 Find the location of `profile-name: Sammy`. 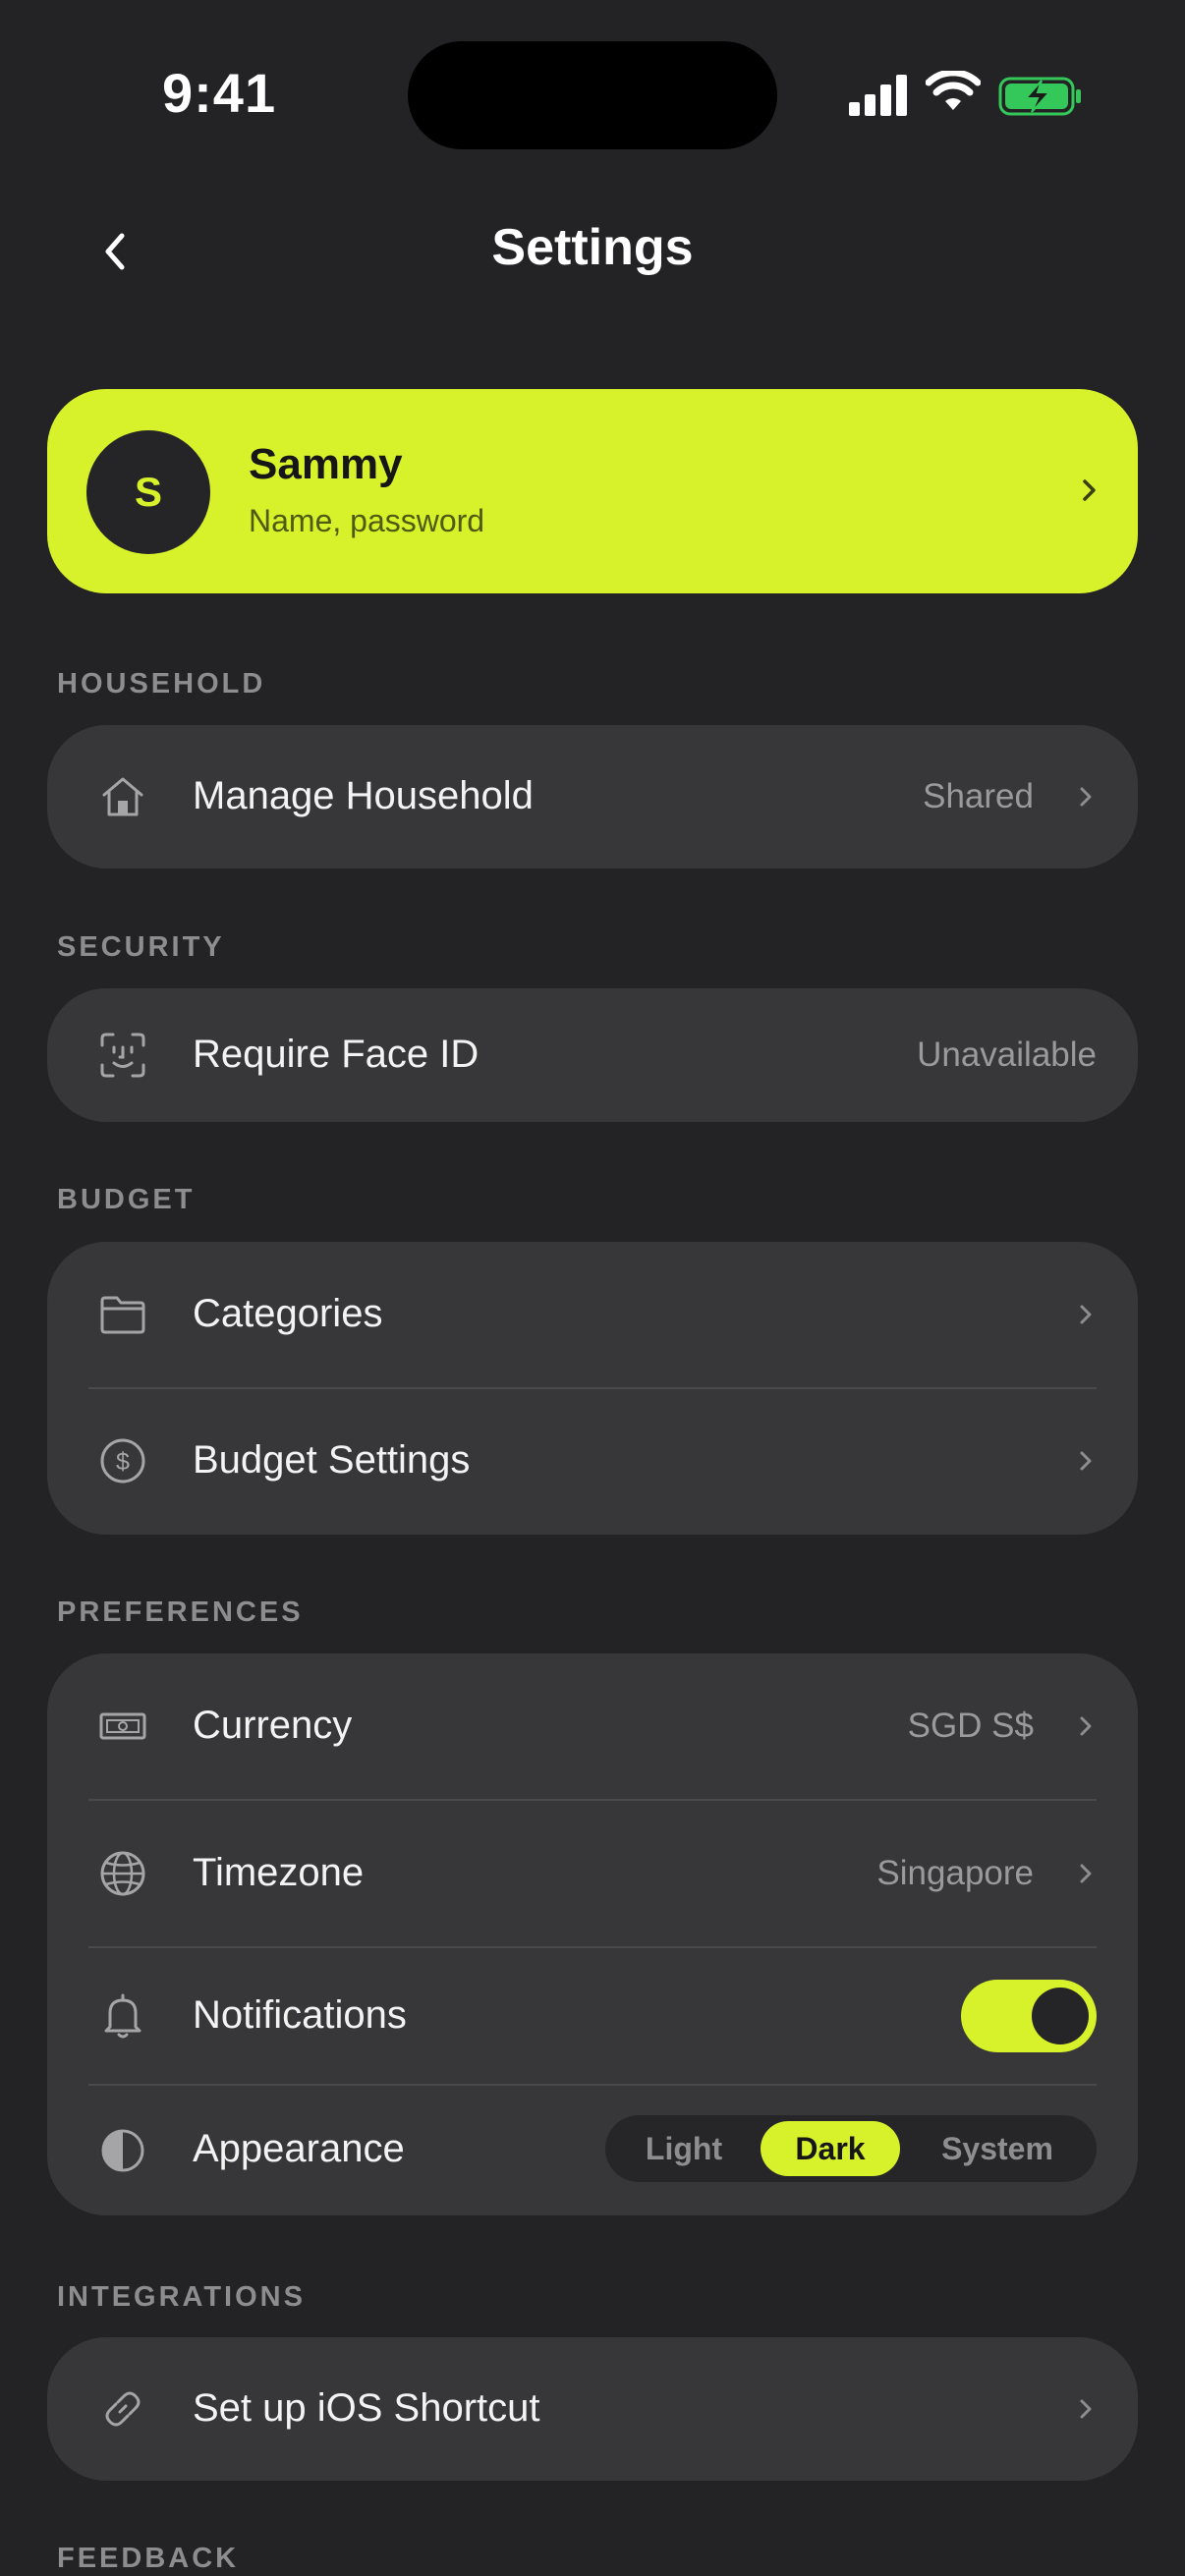

profile-name: Sammy is located at coordinates (326, 464).